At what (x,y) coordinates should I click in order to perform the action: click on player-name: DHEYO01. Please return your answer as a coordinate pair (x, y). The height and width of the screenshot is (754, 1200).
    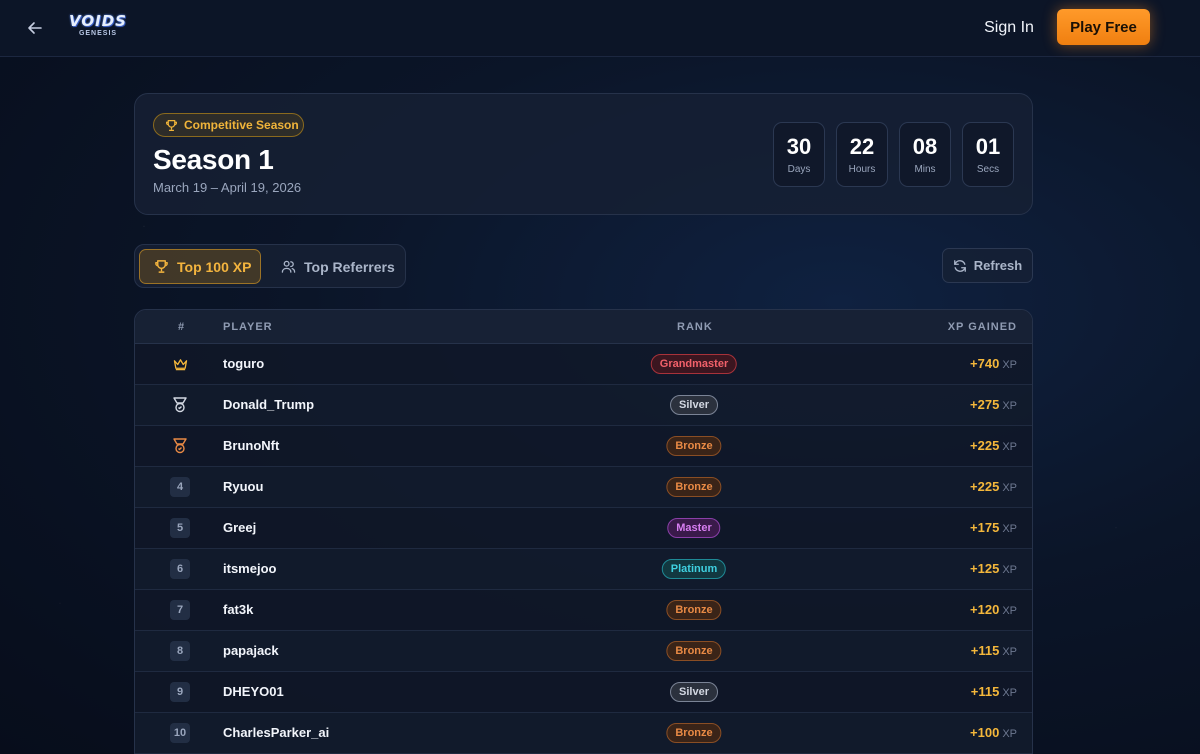
    Looking at the image, I should click on (253, 691).